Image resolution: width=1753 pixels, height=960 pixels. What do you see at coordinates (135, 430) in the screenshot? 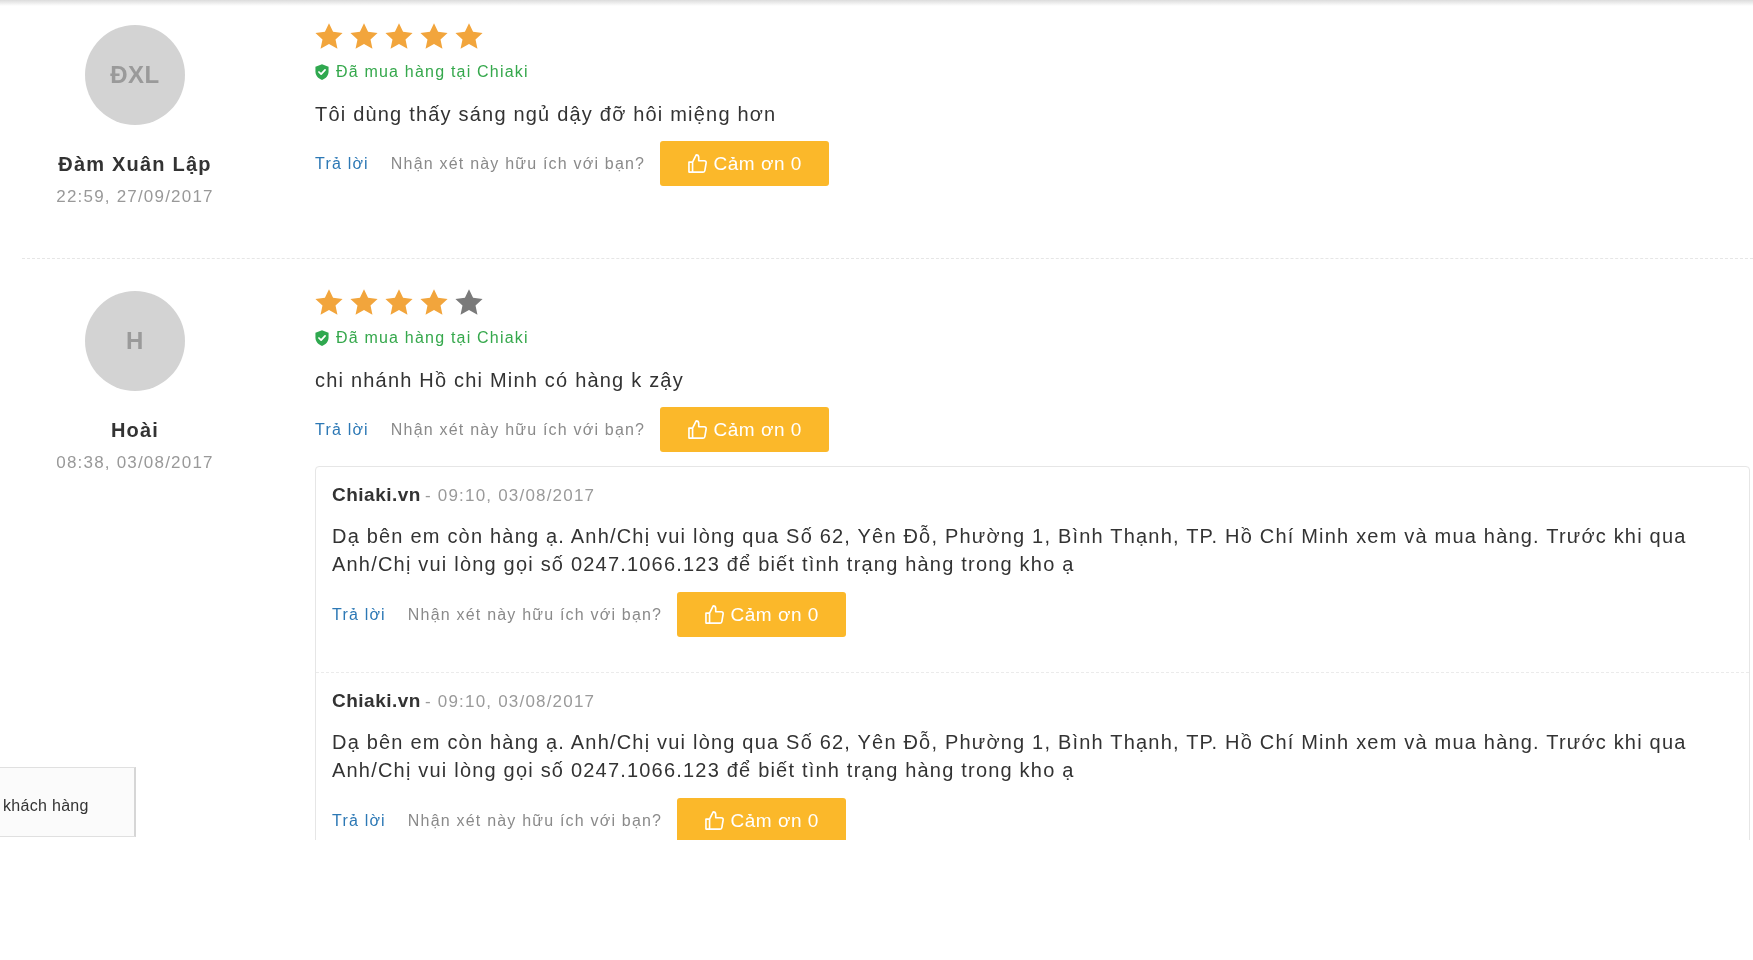
I see `reviewer-name: Hoài` at bounding box center [135, 430].